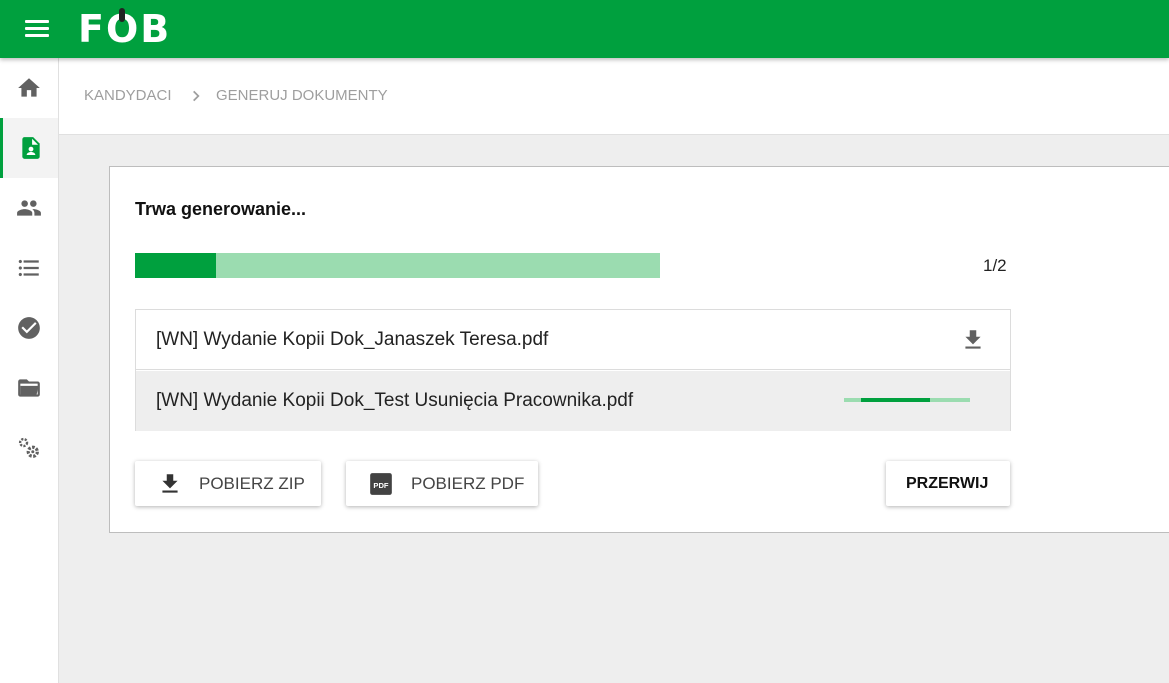  I want to click on download-pdf-button: PDF POBIERZ PDF, so click(442, 483).